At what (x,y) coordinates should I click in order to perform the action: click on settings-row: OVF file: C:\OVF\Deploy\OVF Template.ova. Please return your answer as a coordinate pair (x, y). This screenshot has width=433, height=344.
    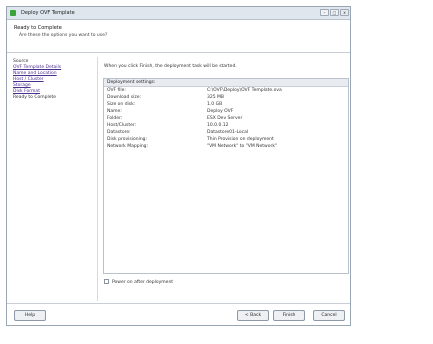
    Looking at the image, I should click on (226, 90).